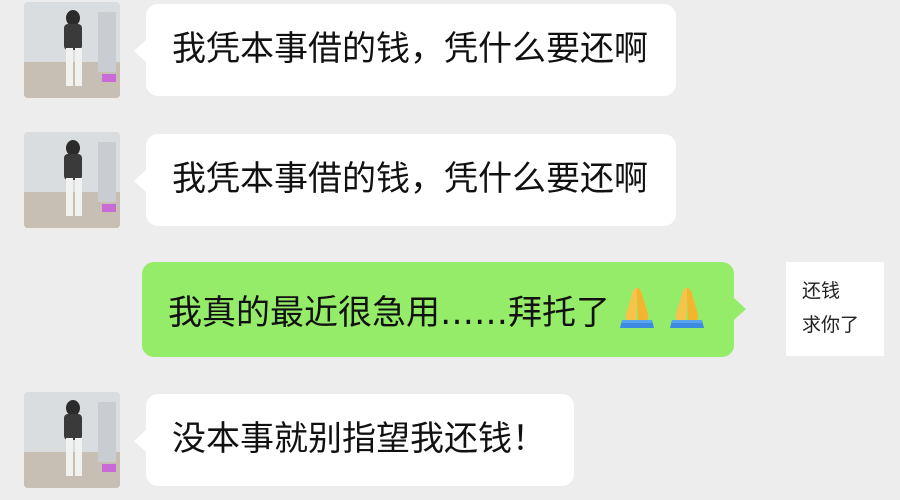  What do you see at coordinates (354, 440) in the screenshot?
I see `incoming-message-bubble: 没本事就别指望我还钱！` at bounding box center [354, 440].